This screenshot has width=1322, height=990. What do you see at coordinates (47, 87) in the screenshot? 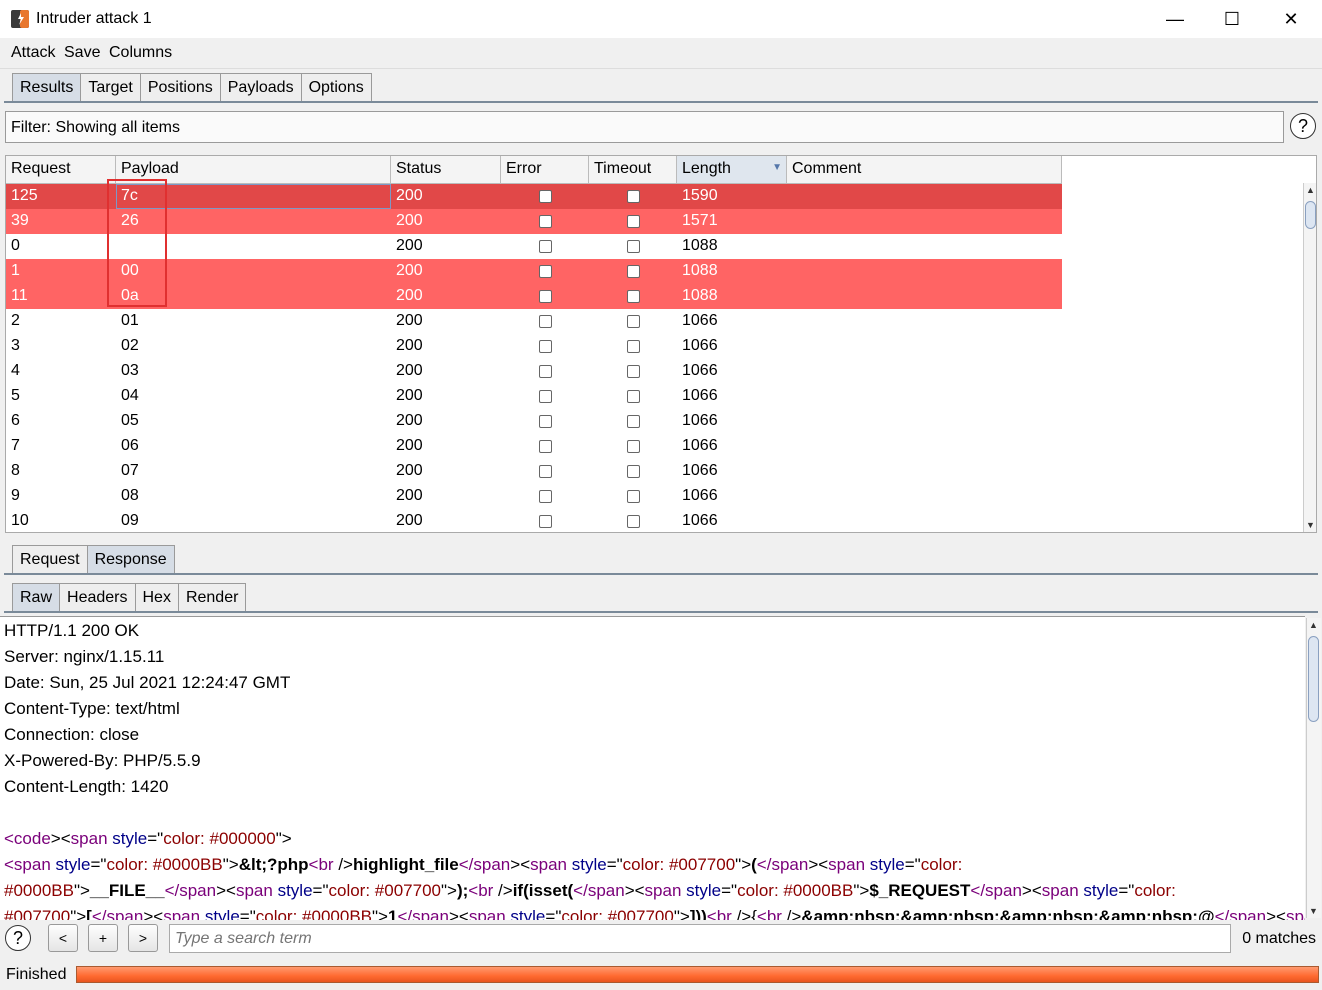
I see `tab-results: Results` at bounding box center [47, 87].